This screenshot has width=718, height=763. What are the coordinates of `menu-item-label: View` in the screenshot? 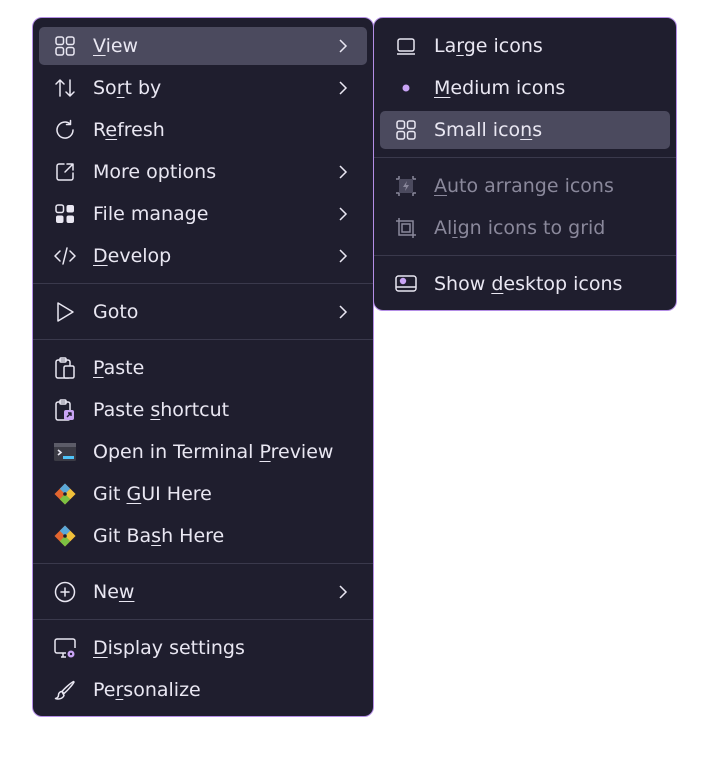 It's located at (116, 46).